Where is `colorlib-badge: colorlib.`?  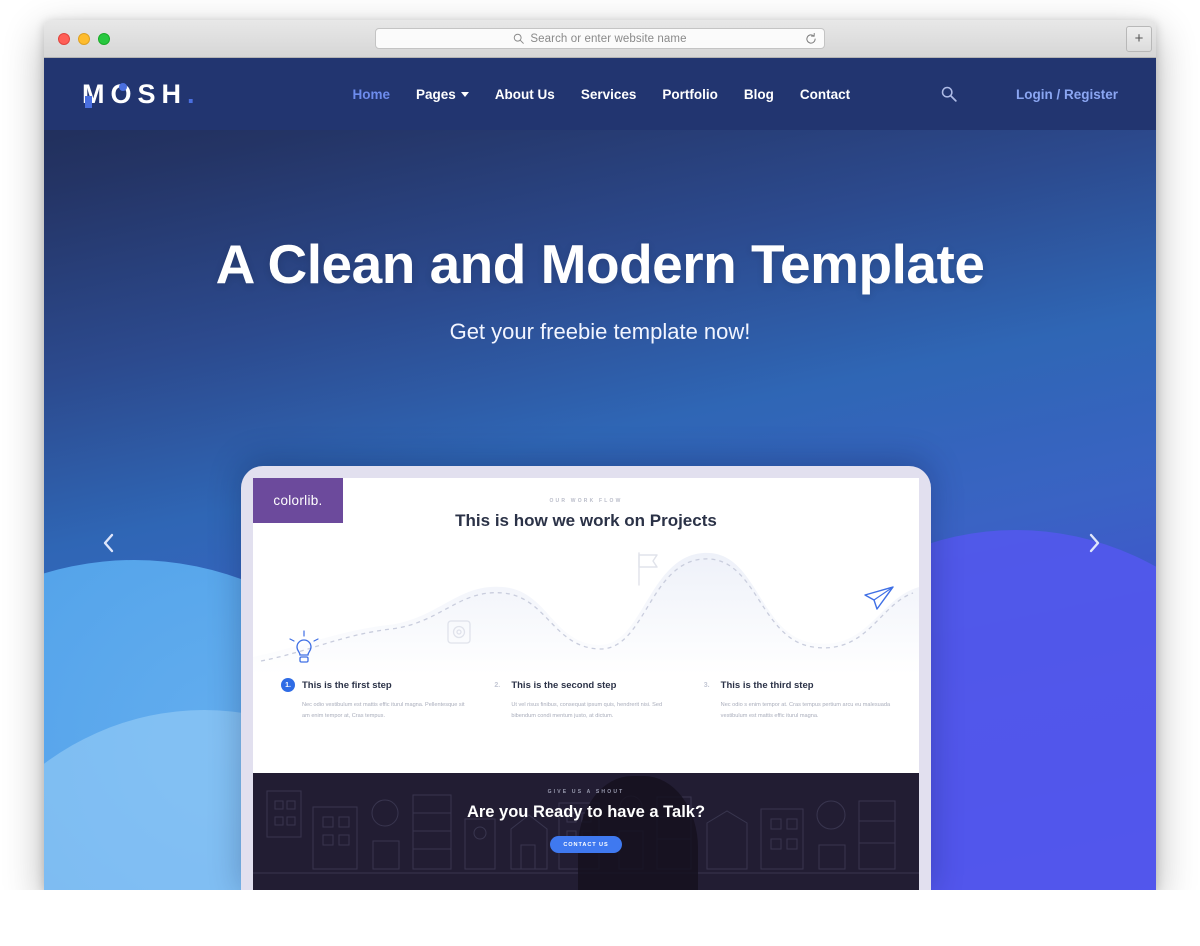
colorlib-badge: colorlib. is located at coordinates (298, 500).